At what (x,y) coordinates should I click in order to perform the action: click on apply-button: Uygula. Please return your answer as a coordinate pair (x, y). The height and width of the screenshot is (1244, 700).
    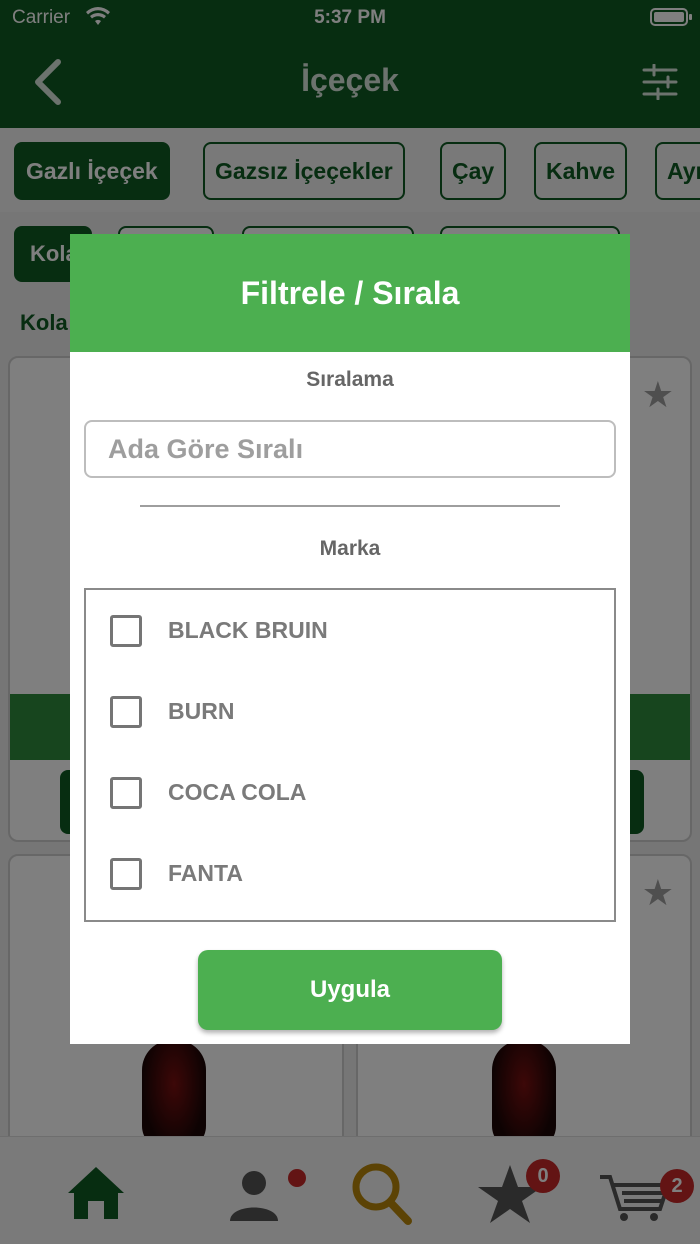
    Looking at the image, I should click on (350, 990).